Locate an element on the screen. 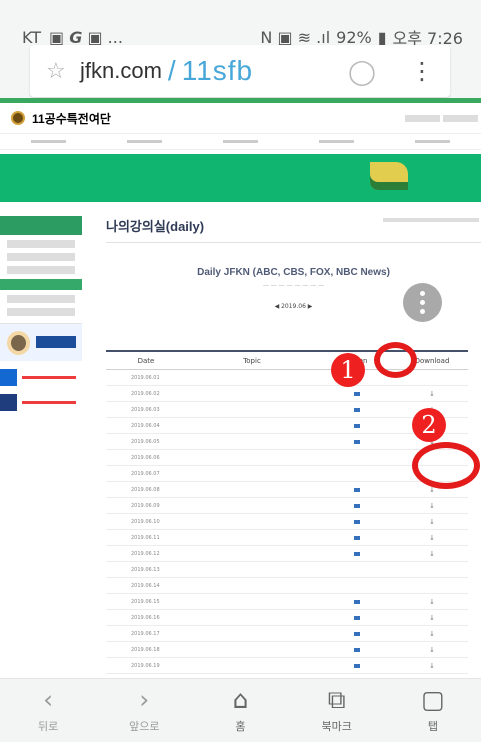 This screenshot has width=481, height=742. main-menu is located at coordinates (240, 141).